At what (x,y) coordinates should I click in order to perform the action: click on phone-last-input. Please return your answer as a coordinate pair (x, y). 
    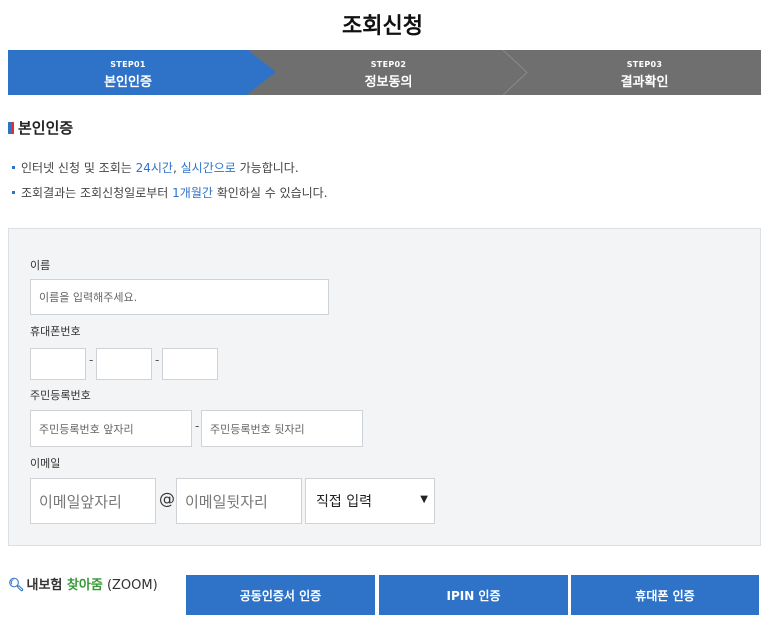
    Looking at the image, I should click on (190, 364).